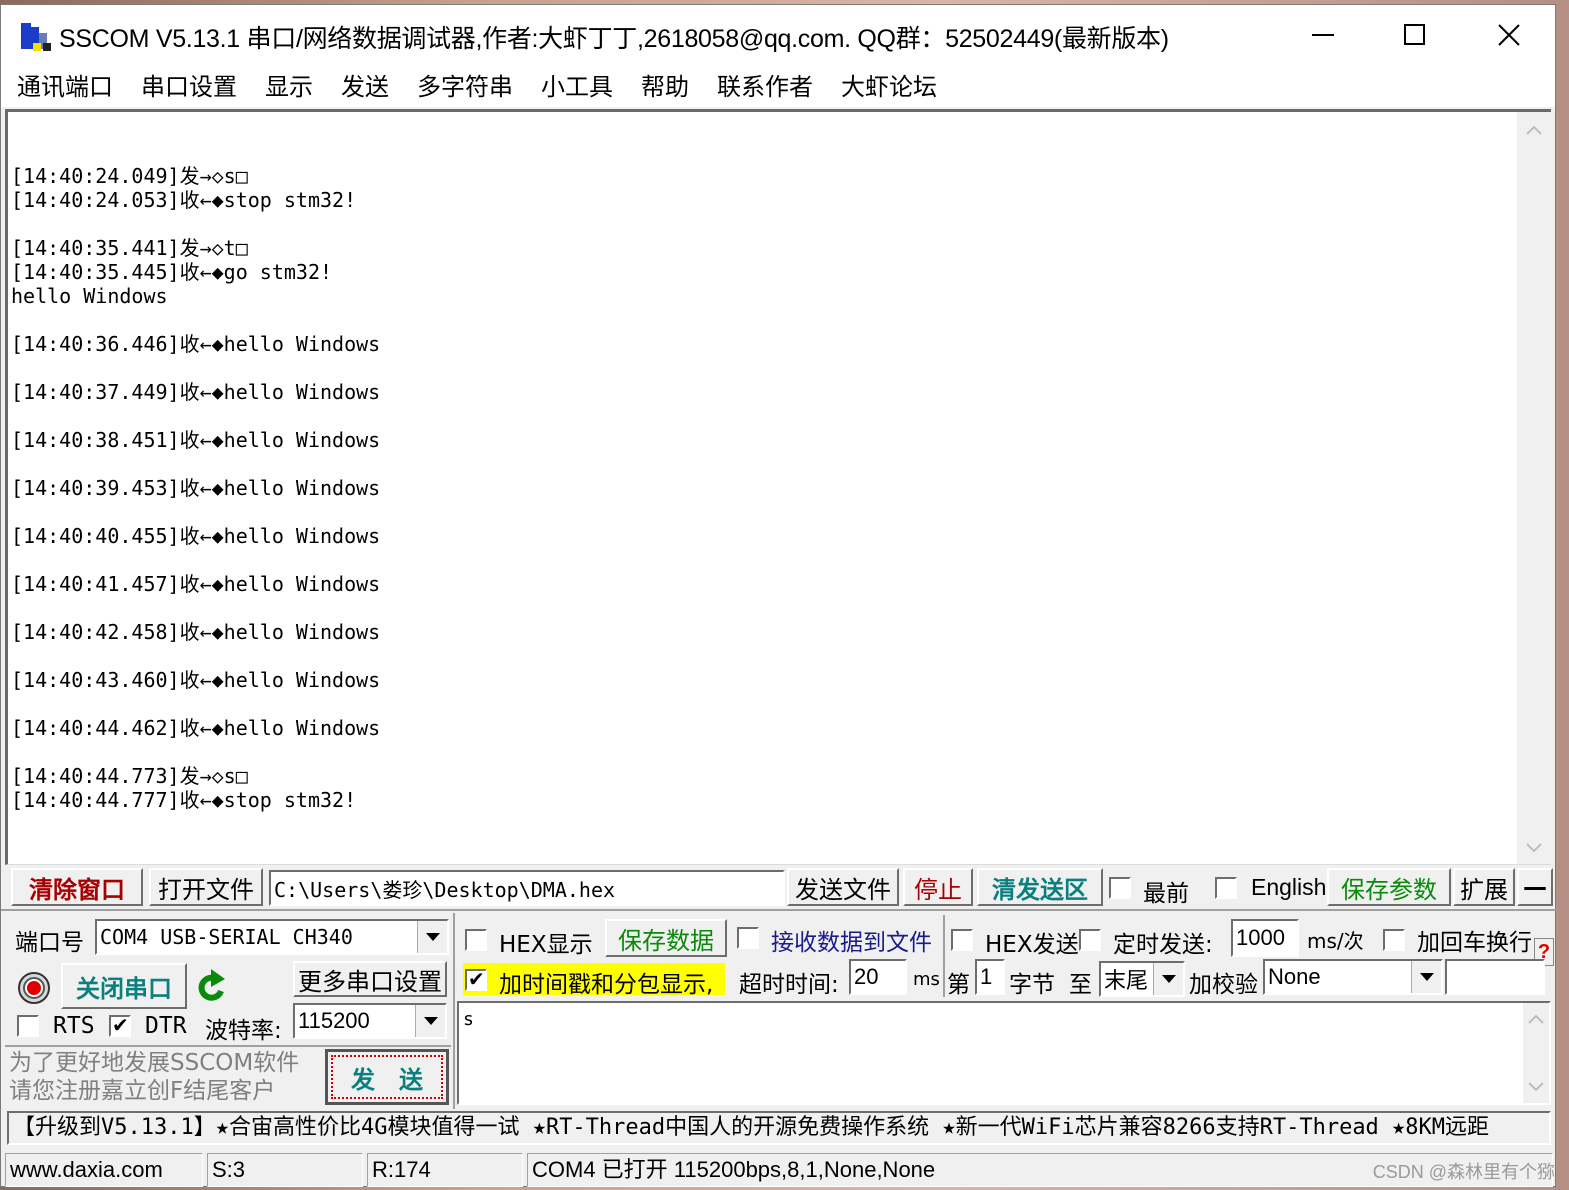  Describe the element at coordinates (665, 84) in the screenshot. I see `menu-help: 帮助` at that location.